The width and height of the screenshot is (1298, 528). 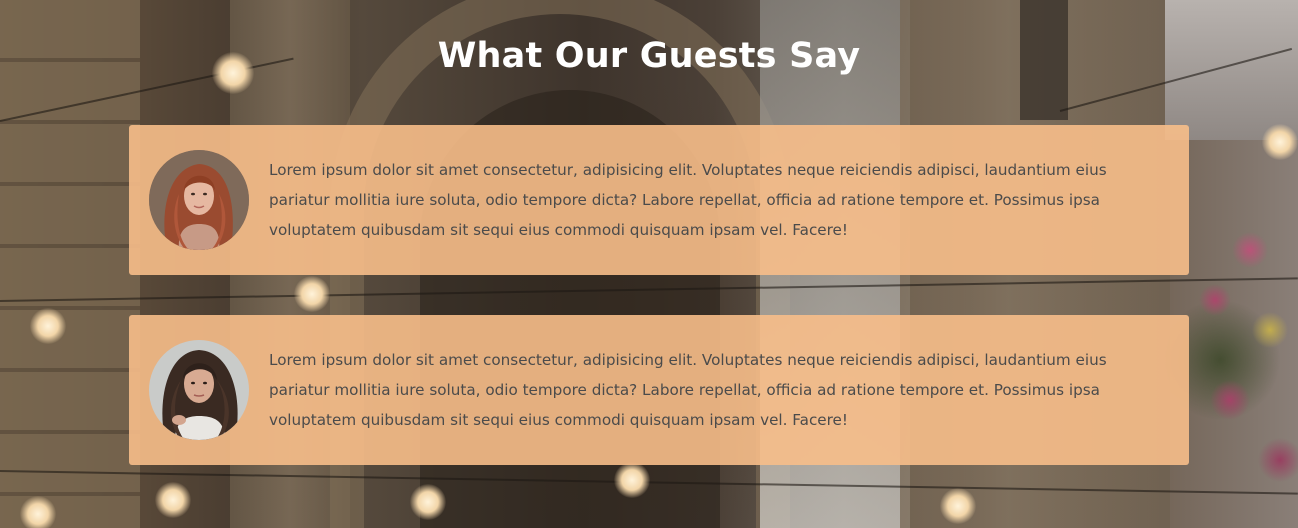 I want to click on string-lights-wire, so click(x=649, y=289).